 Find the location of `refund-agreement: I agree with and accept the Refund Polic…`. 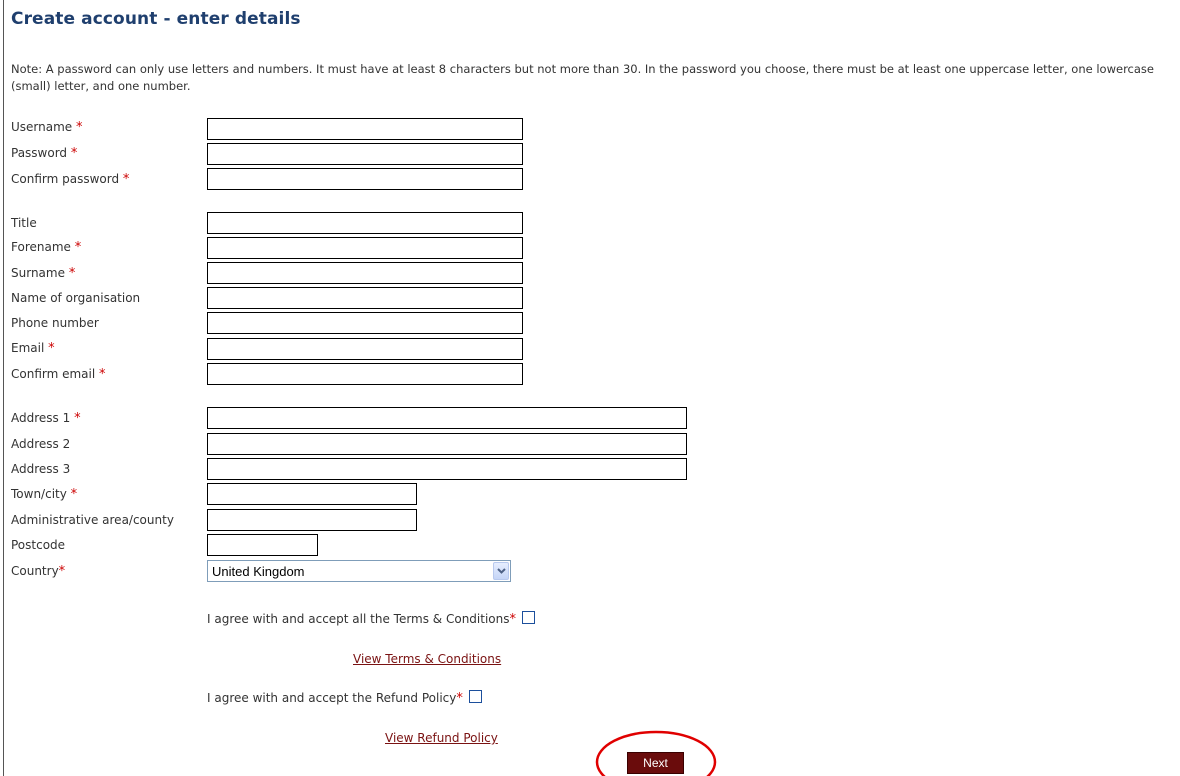

refund-agreement: I agree with and accept the Refund Polic… is located at coordinates (344, 698).